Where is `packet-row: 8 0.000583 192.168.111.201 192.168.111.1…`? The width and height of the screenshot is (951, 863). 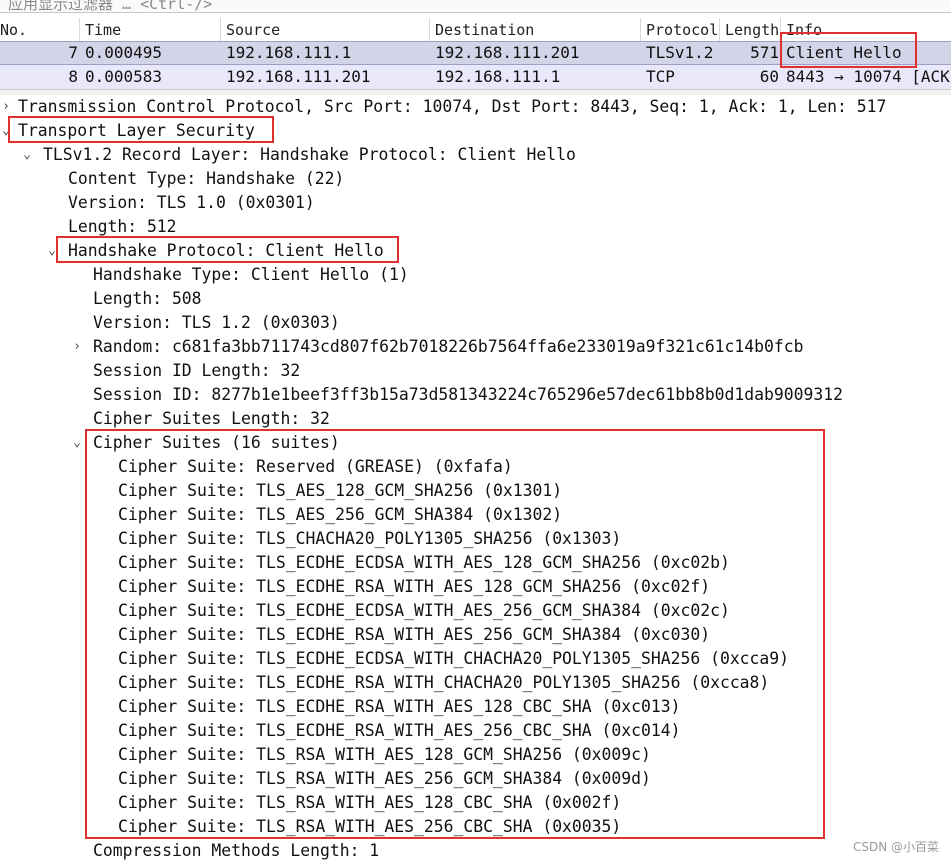 packet-row: 8 0.000583 192.168.111.201 192.168.111.1… is located at coordinates (475, 77).